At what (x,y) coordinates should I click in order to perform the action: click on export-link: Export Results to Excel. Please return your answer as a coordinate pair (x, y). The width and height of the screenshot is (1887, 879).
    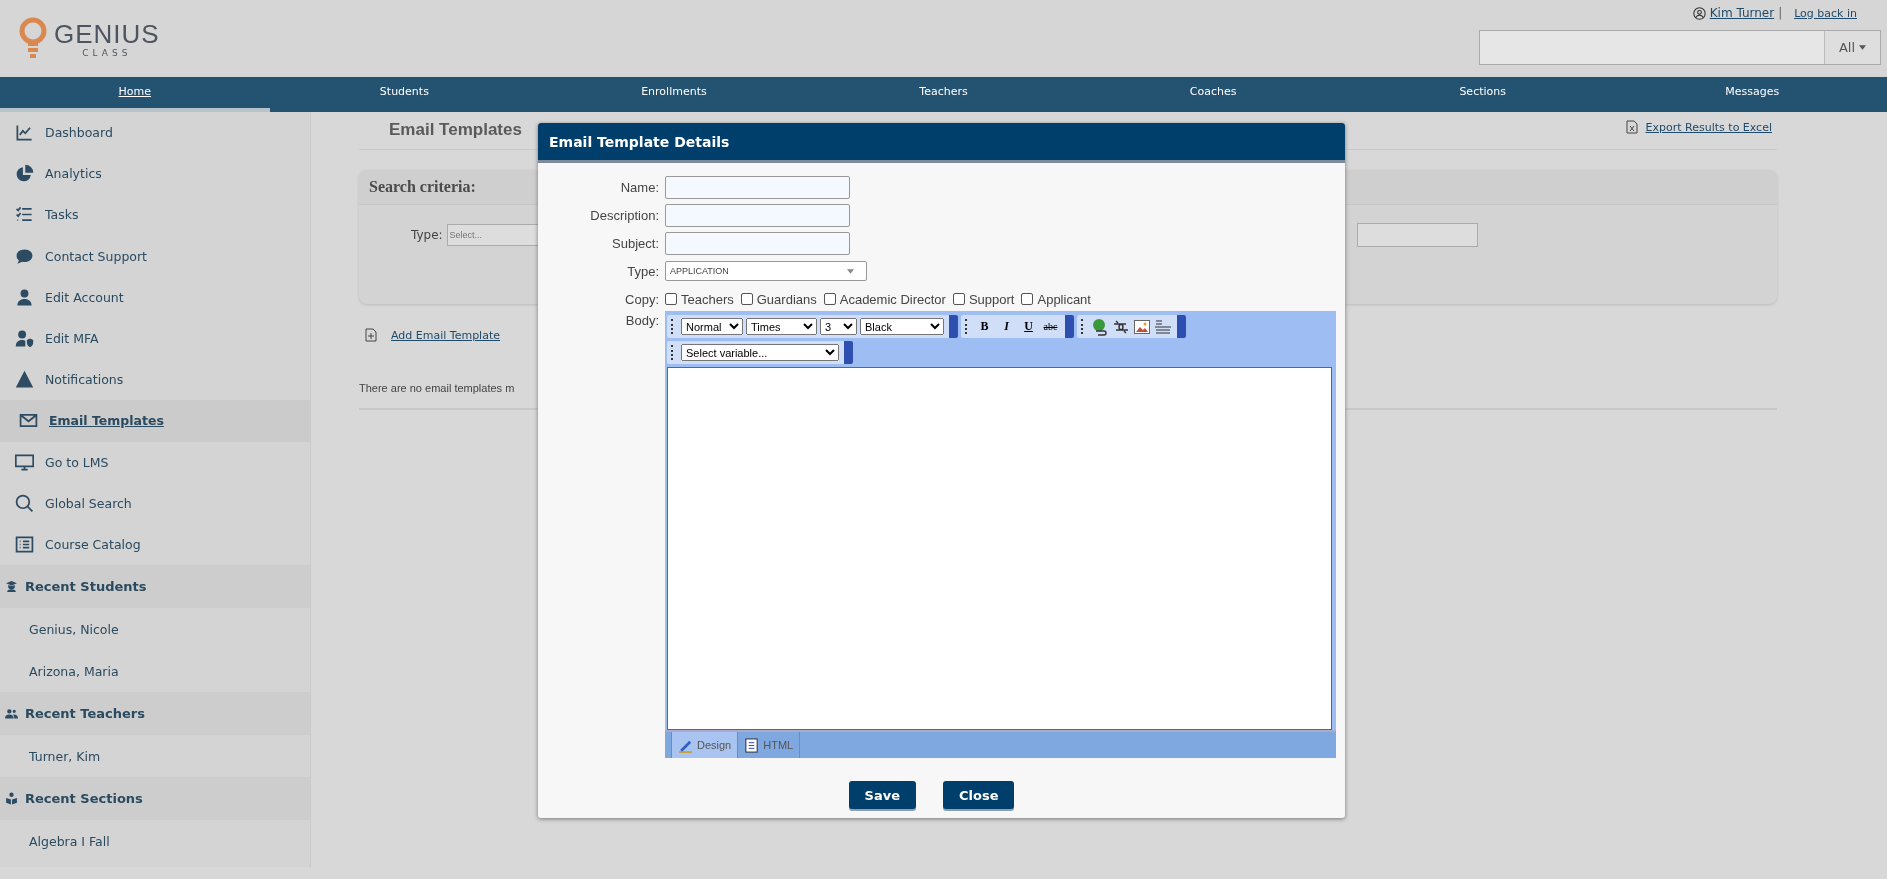
    Looking at the image, I should click on (1708, 127).